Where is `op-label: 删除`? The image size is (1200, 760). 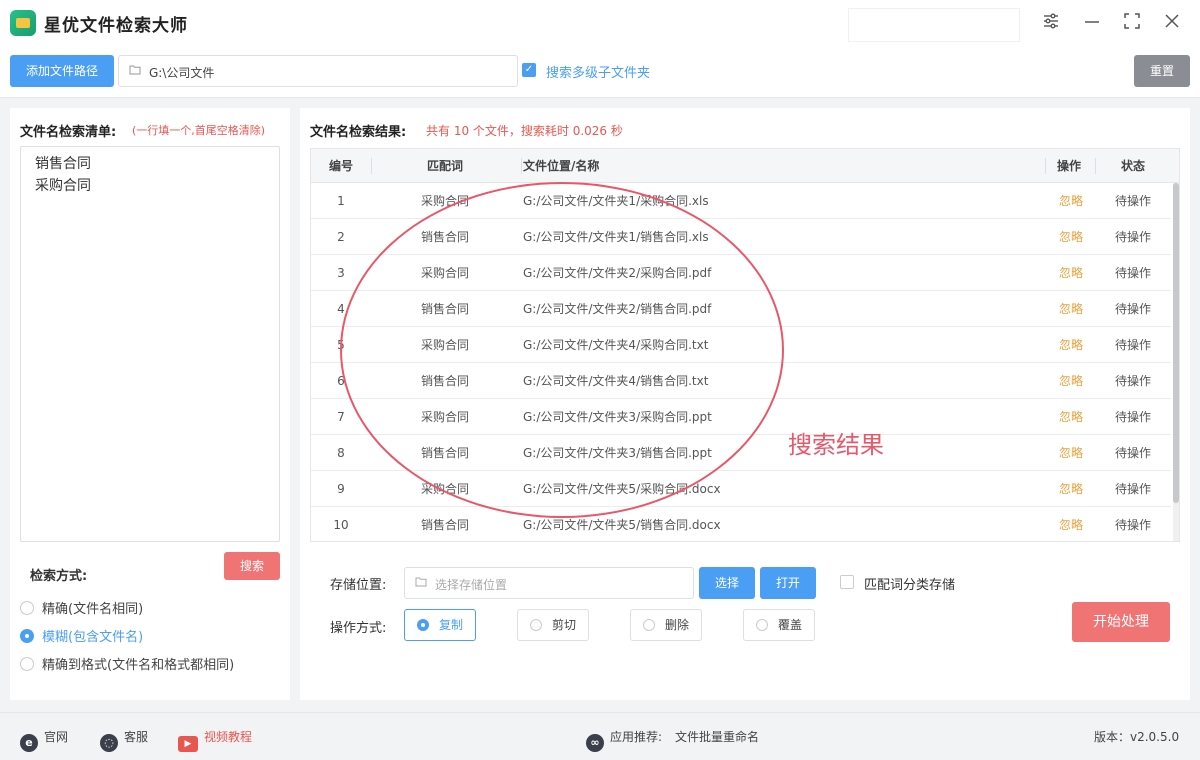 op-label: 删除 is located at coordinates (677, 625).